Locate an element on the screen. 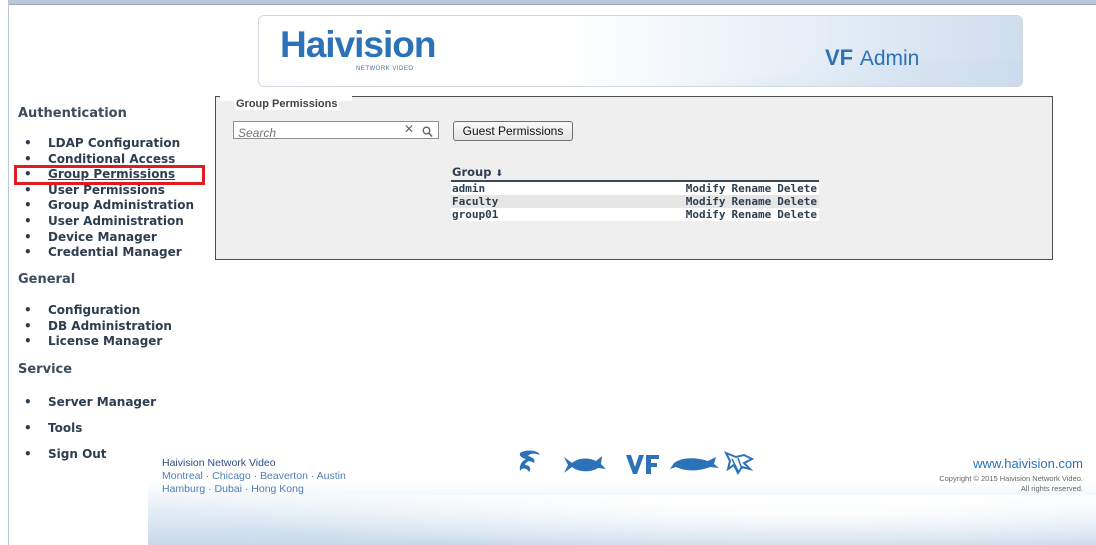 The height and width of the screenshot is (545, 1096). footer-rights: All rights reserved. is located at coordinates (1051, 488).